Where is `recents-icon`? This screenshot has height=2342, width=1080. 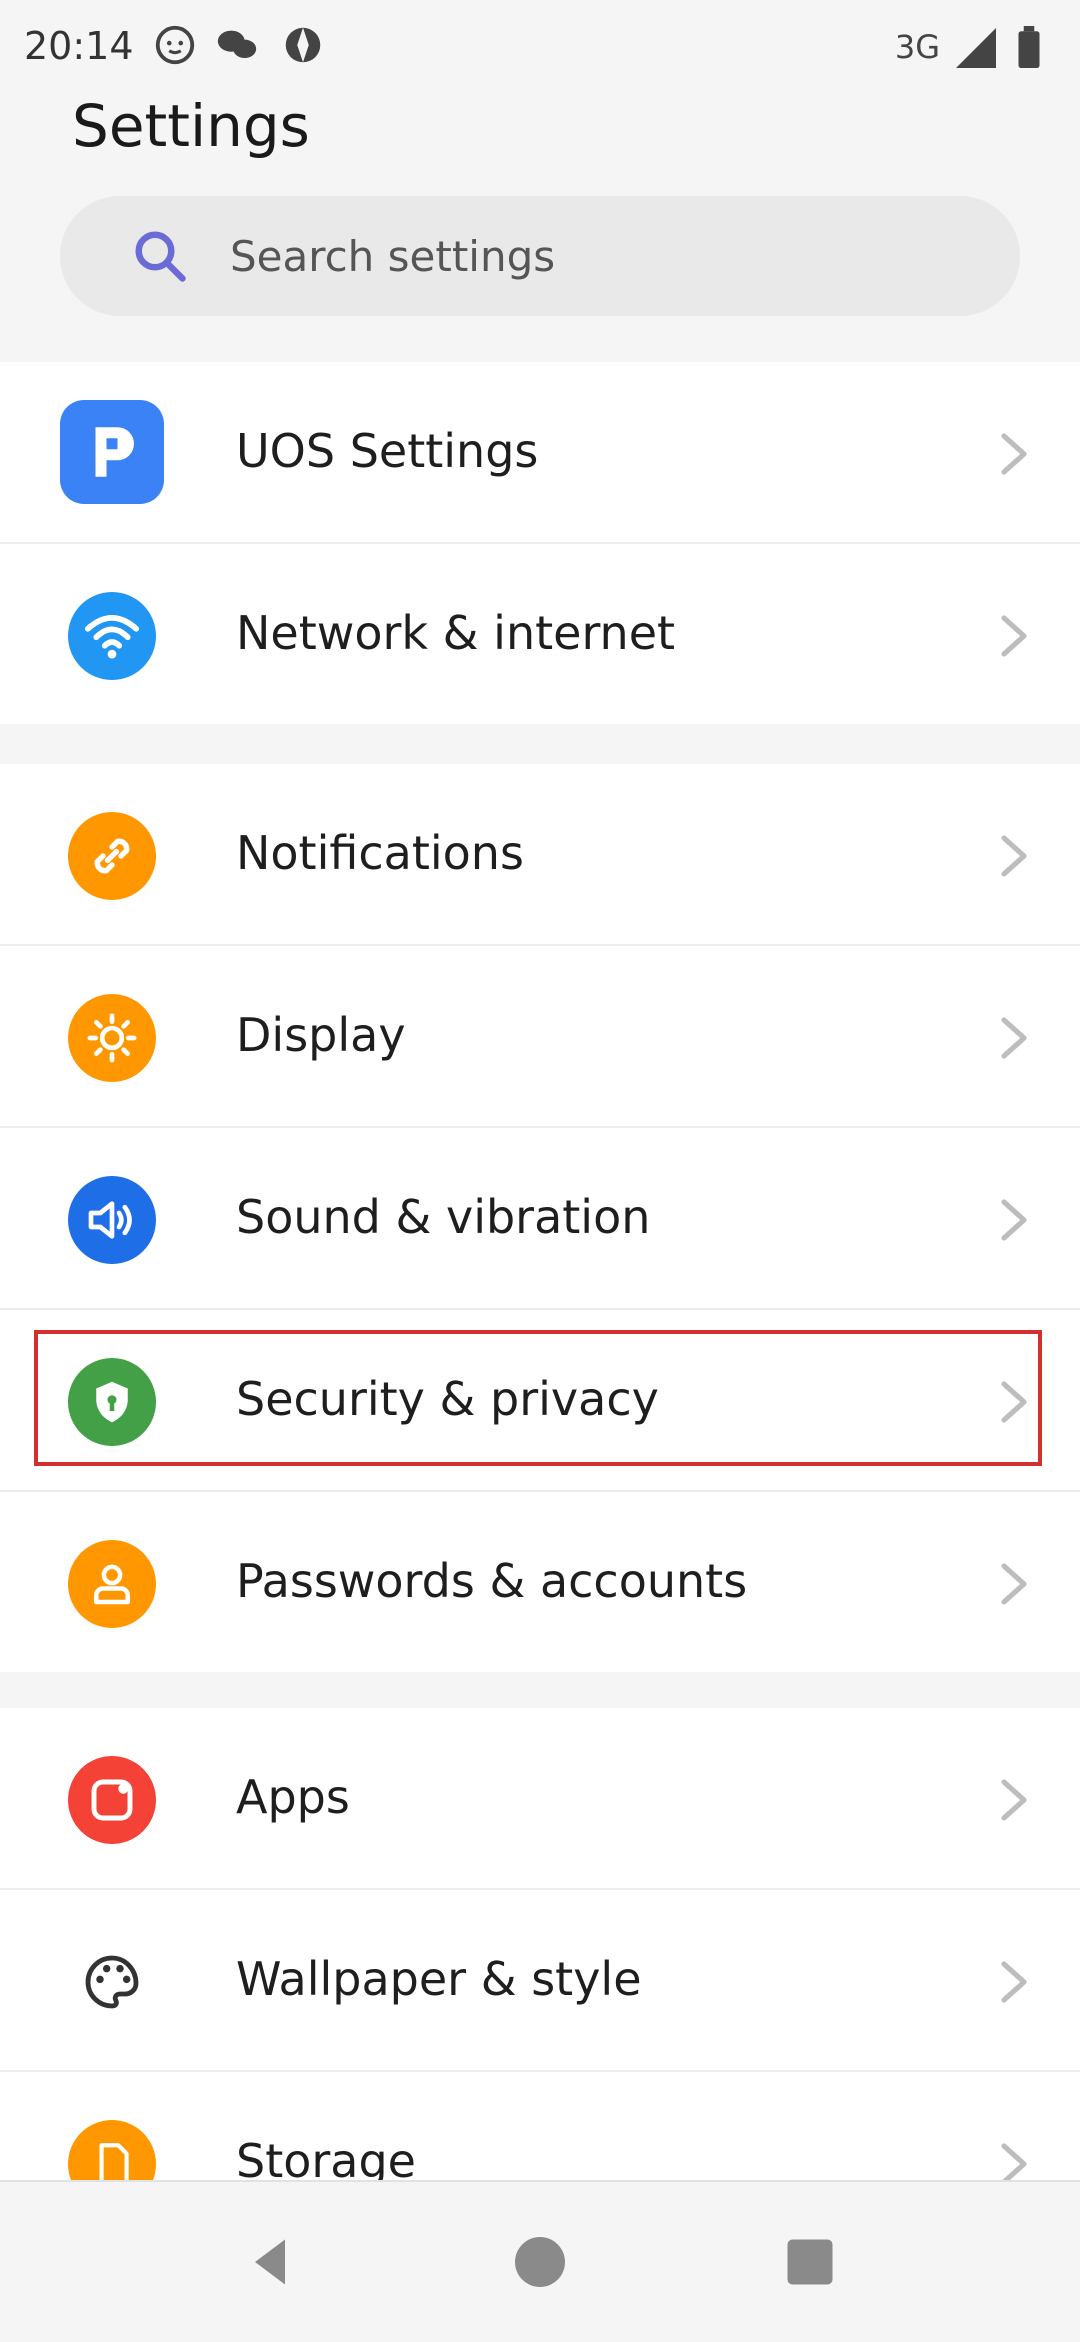 recents-icon is located at coordinates (810, 2262).